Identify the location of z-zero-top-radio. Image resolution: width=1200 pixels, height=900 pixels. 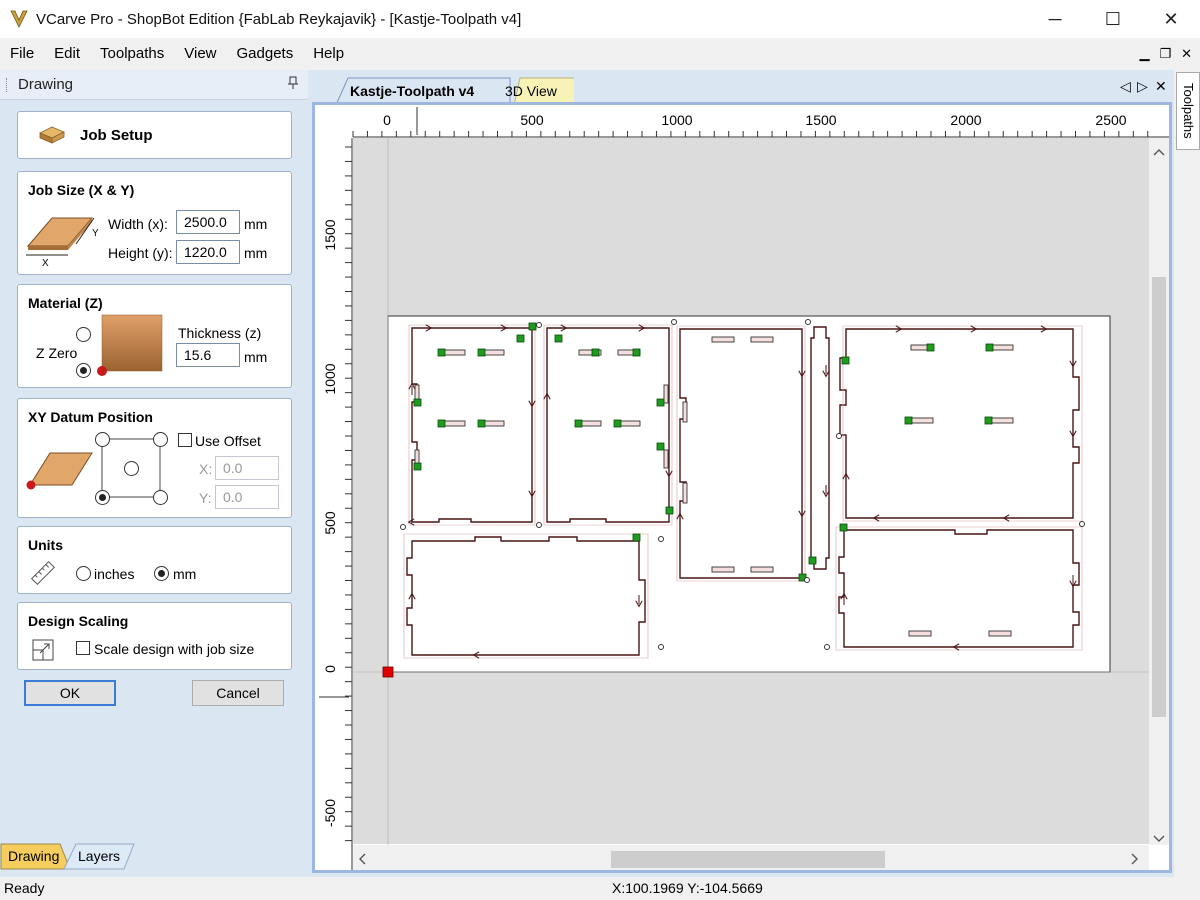
(83, 334).